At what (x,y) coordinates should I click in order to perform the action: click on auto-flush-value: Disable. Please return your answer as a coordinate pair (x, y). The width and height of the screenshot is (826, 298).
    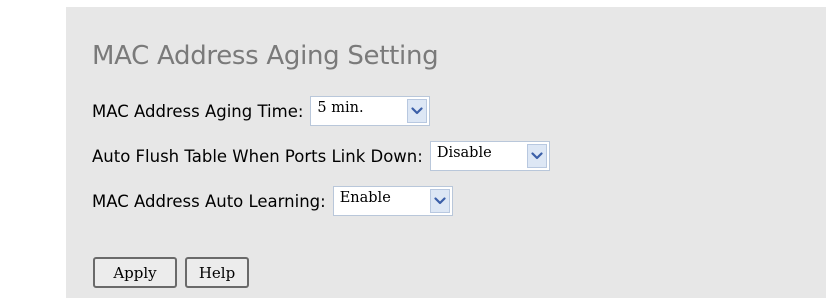
    Looking at the image, I should click on (464, 153).